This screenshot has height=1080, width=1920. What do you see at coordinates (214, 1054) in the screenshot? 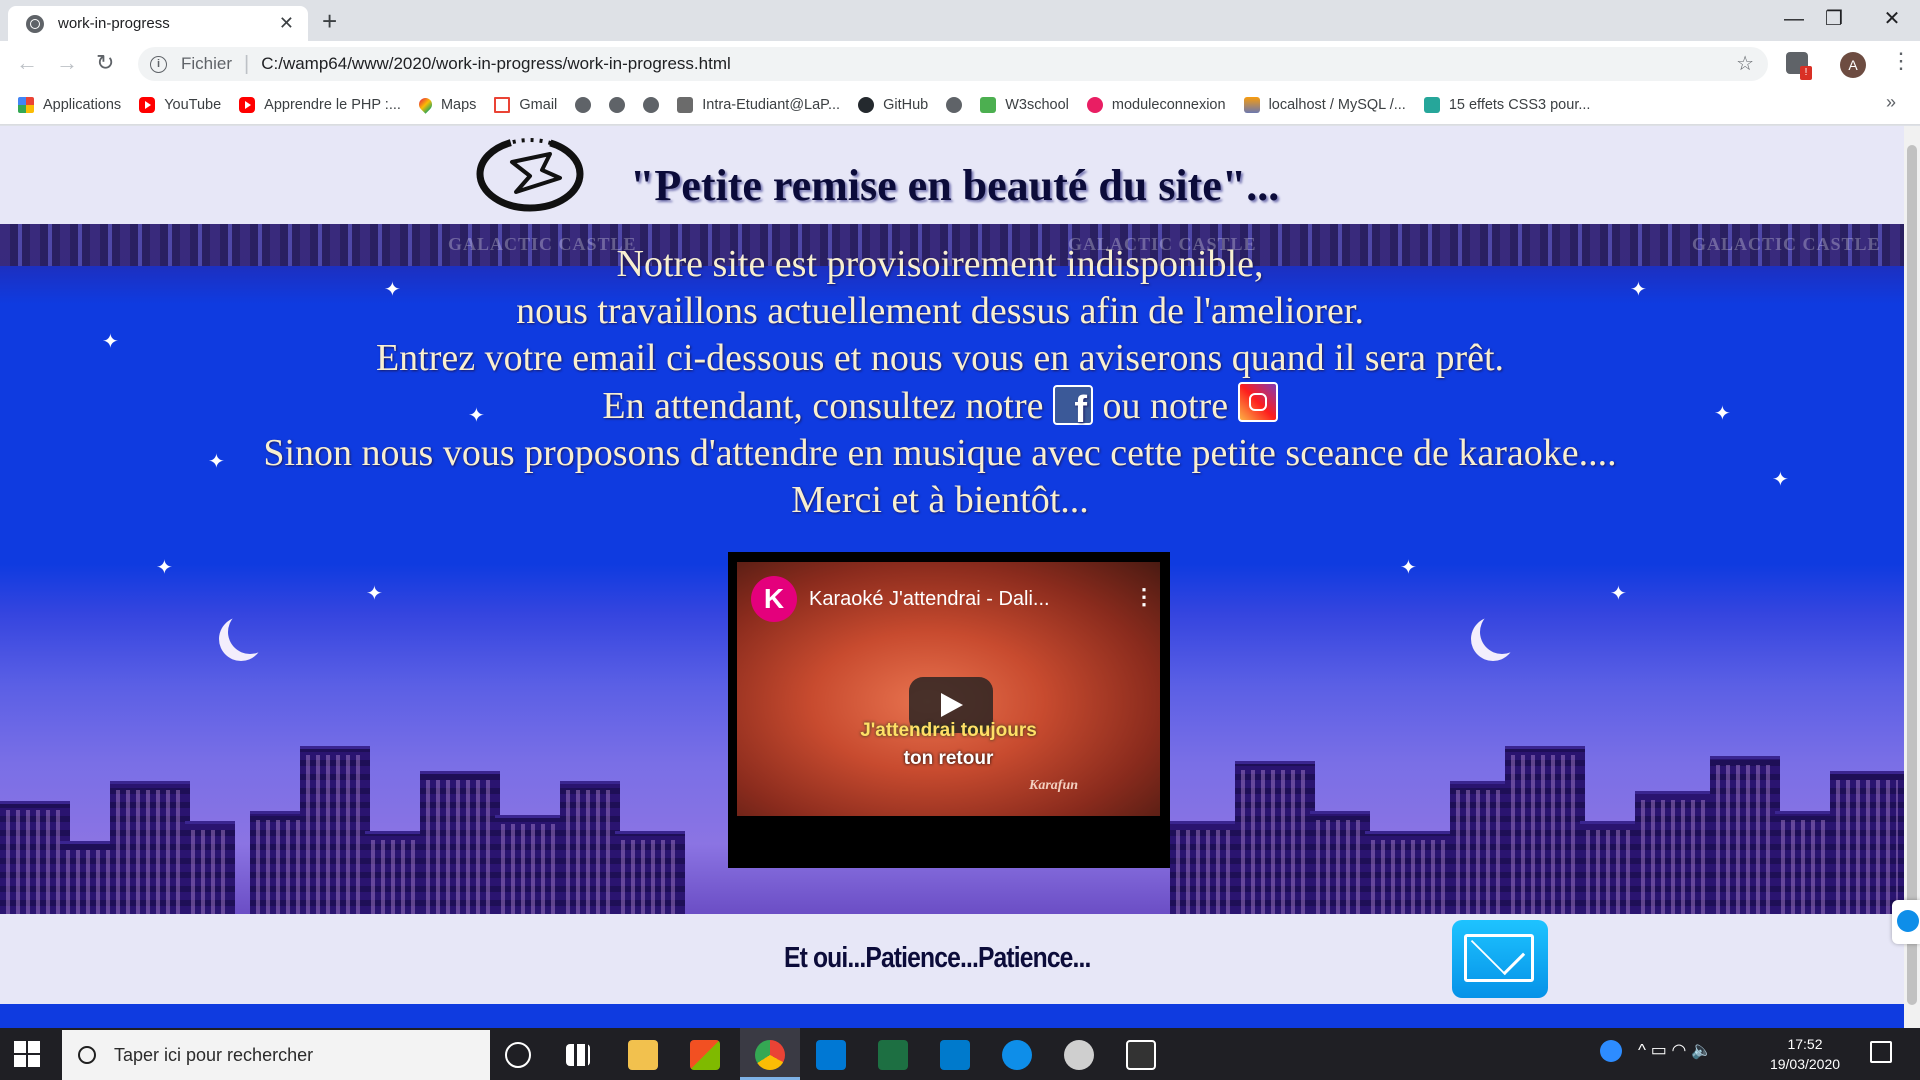
I see `taskbar-search-placeholder: Taper ici pour rechercher` at bounding box center [214, 1054].